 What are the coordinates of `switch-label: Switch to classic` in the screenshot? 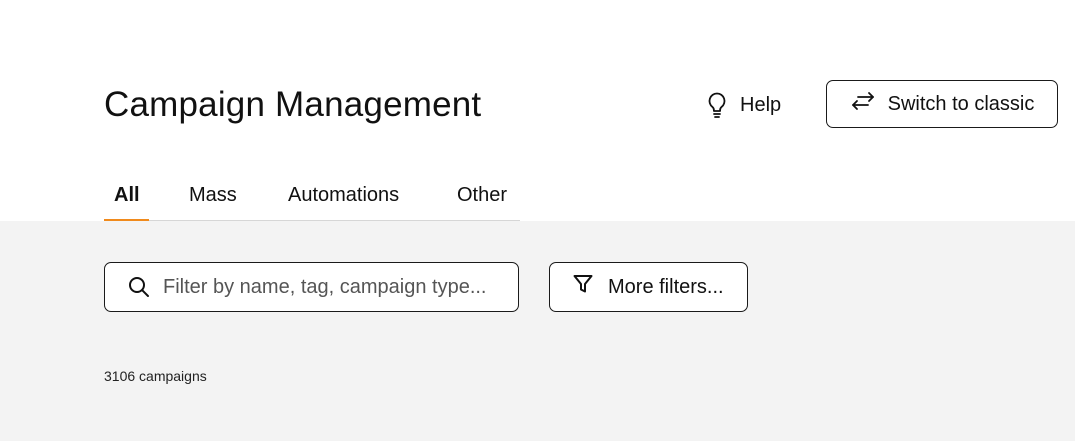 It's located at (961, 103).